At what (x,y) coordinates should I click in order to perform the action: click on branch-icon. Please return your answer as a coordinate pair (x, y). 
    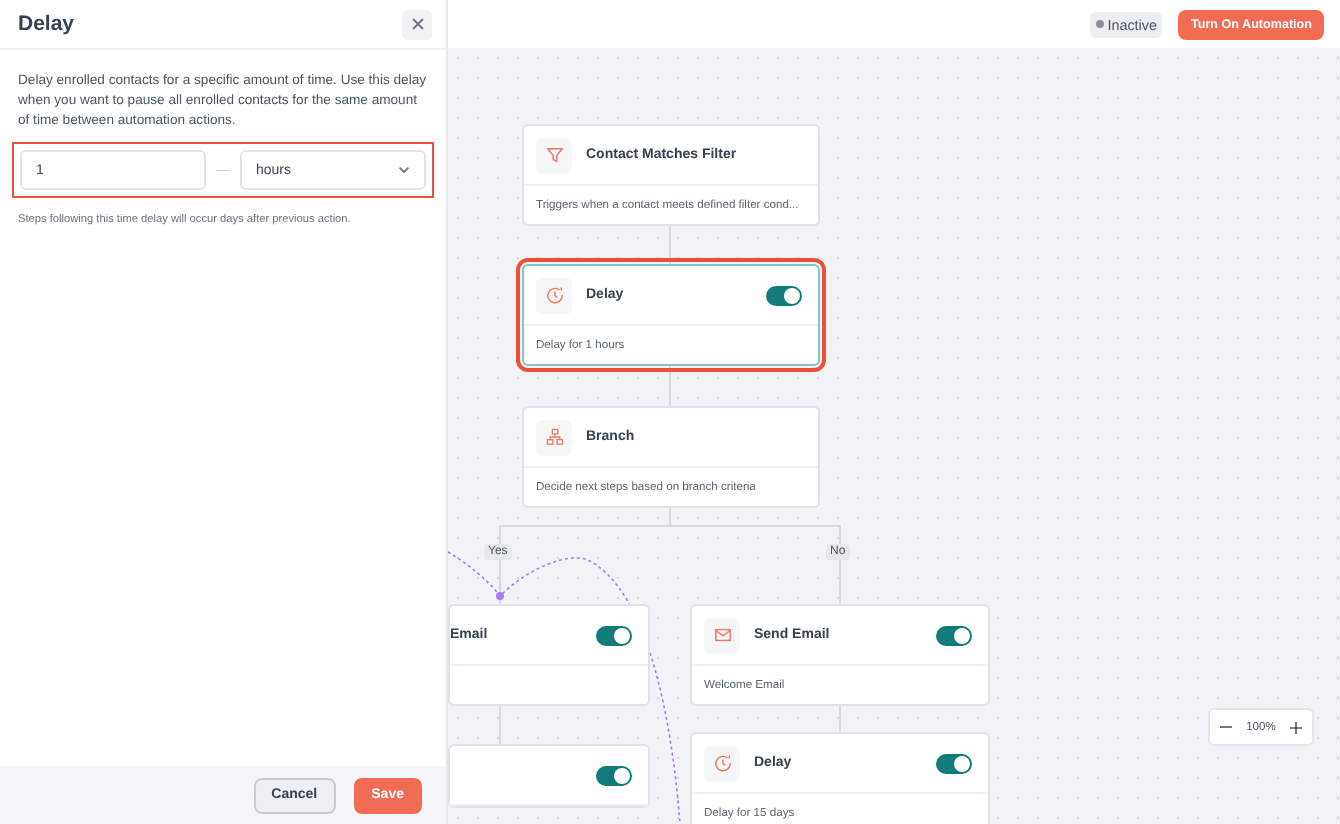
    Looking at the image, I should click on (554, 437).